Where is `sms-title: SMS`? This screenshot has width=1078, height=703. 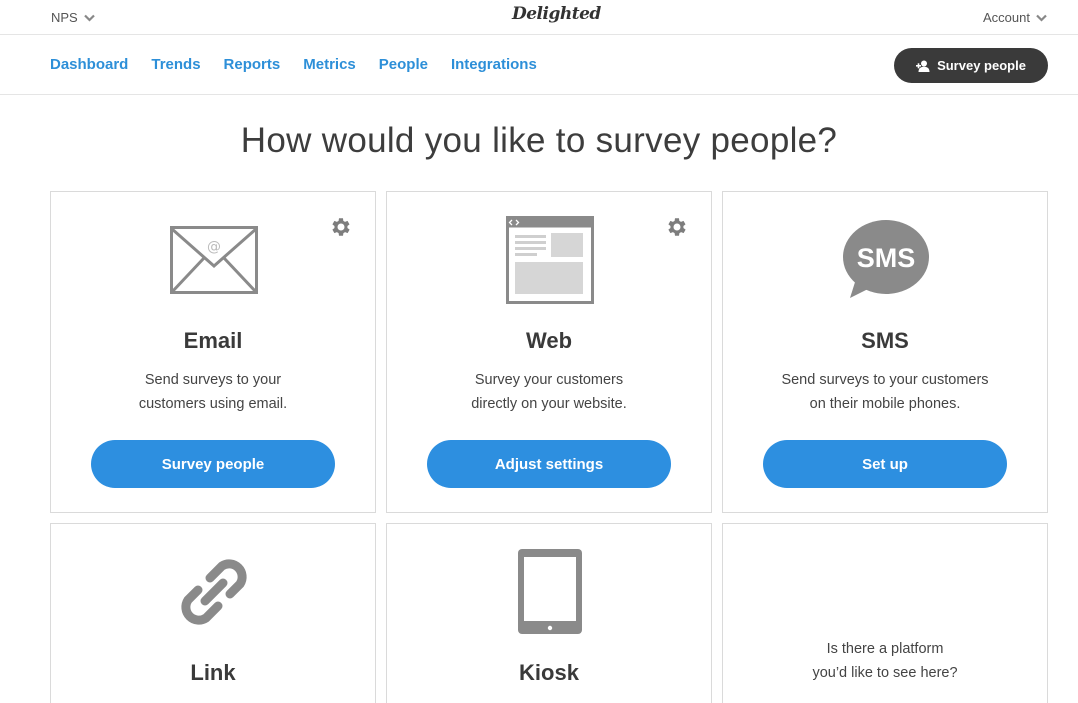
sms-title: SMS is located at coordinates (885, 340).